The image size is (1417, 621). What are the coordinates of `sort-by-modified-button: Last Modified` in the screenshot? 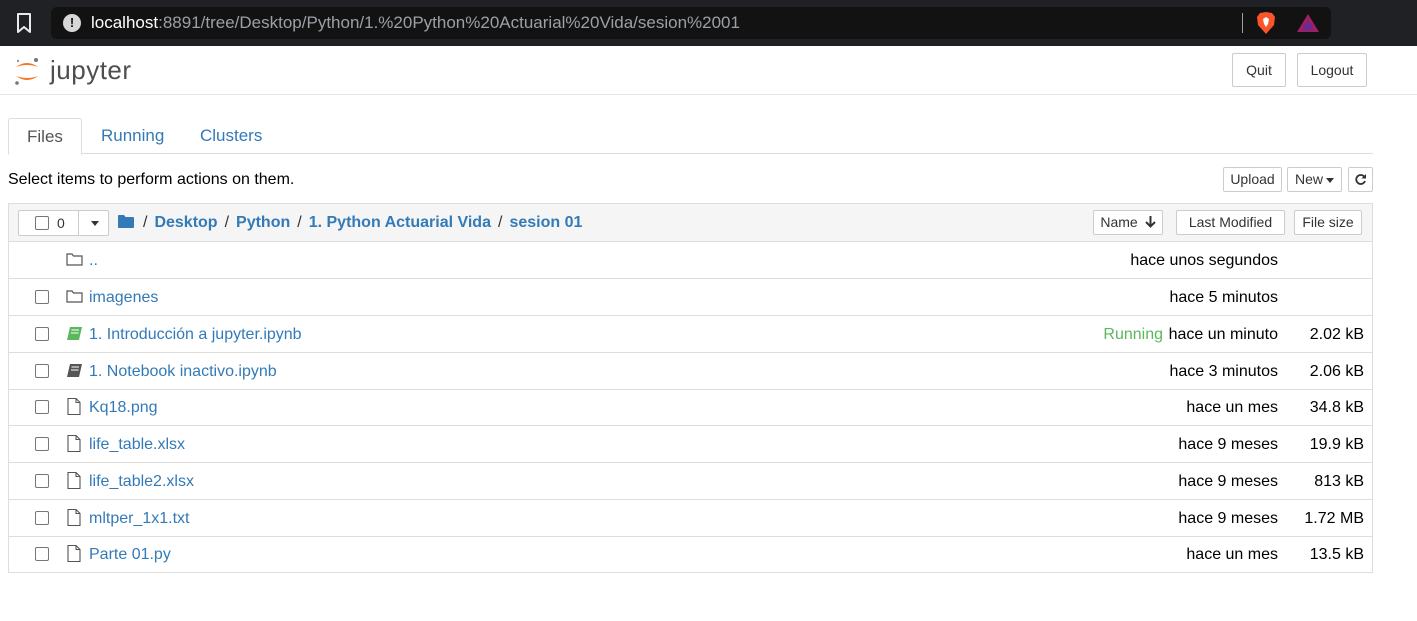 It's located at (1230, 222).